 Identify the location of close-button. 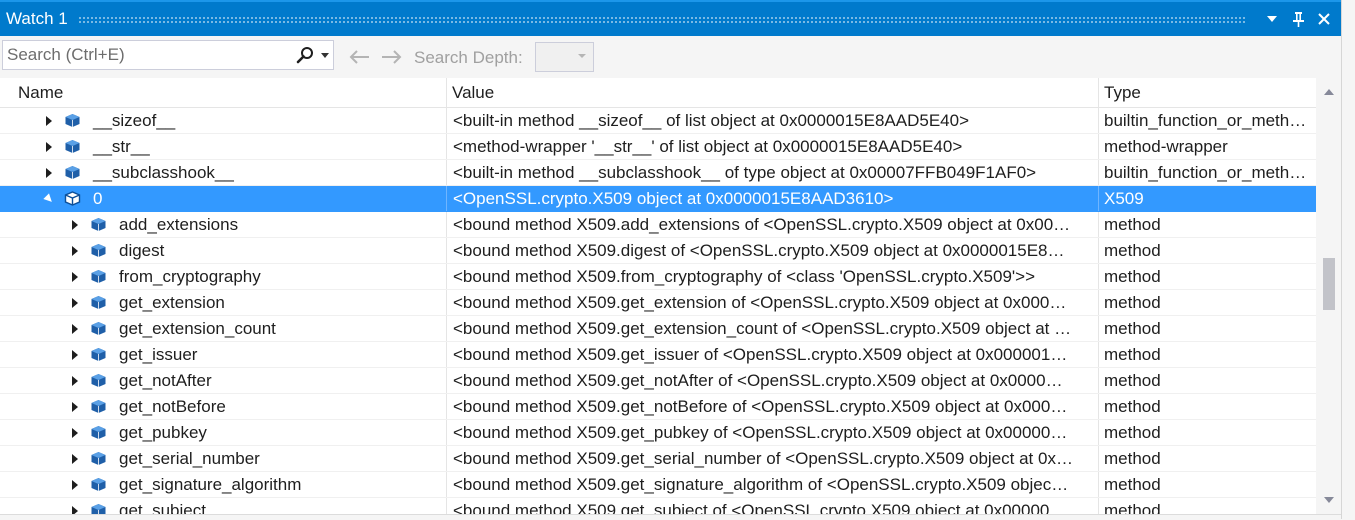
(1324, 19).